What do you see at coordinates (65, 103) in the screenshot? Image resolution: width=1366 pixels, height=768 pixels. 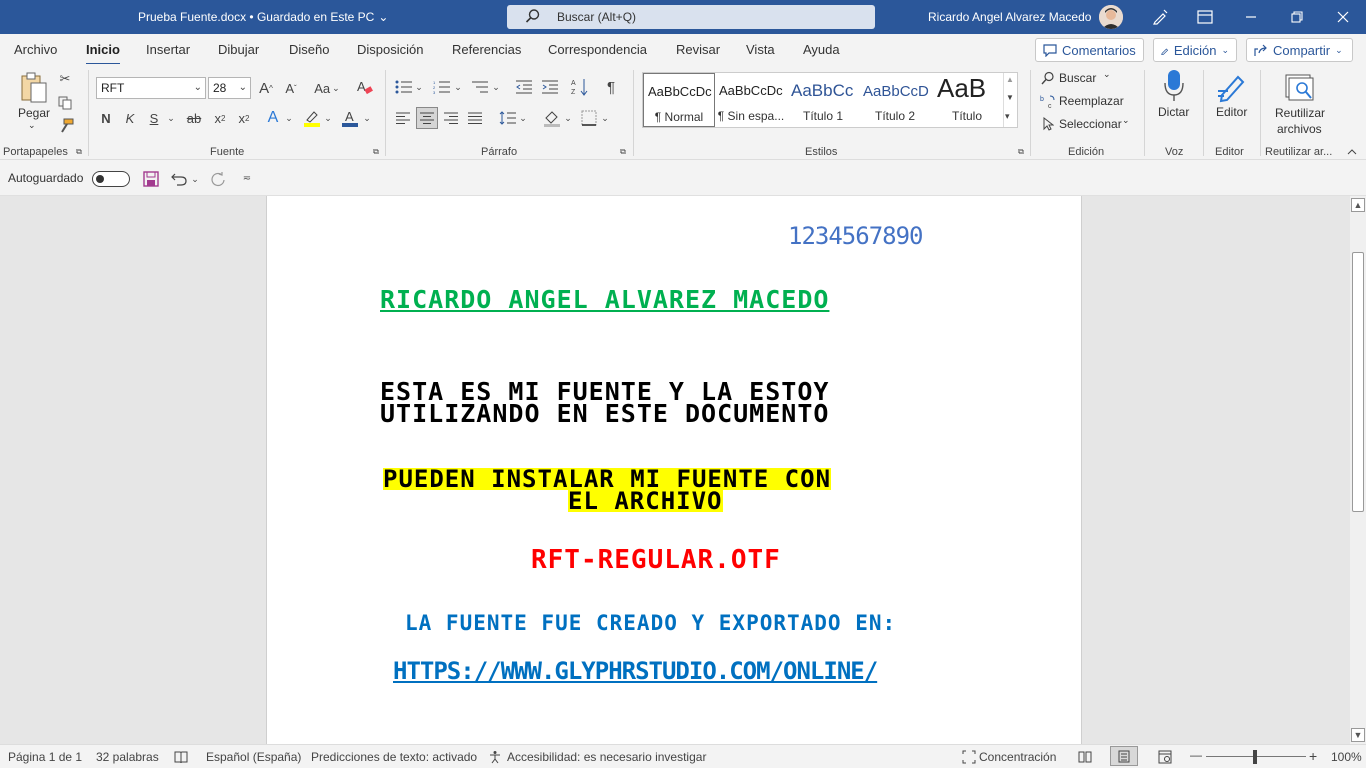 I see `copy-icon` at bounding box center [65, 103].